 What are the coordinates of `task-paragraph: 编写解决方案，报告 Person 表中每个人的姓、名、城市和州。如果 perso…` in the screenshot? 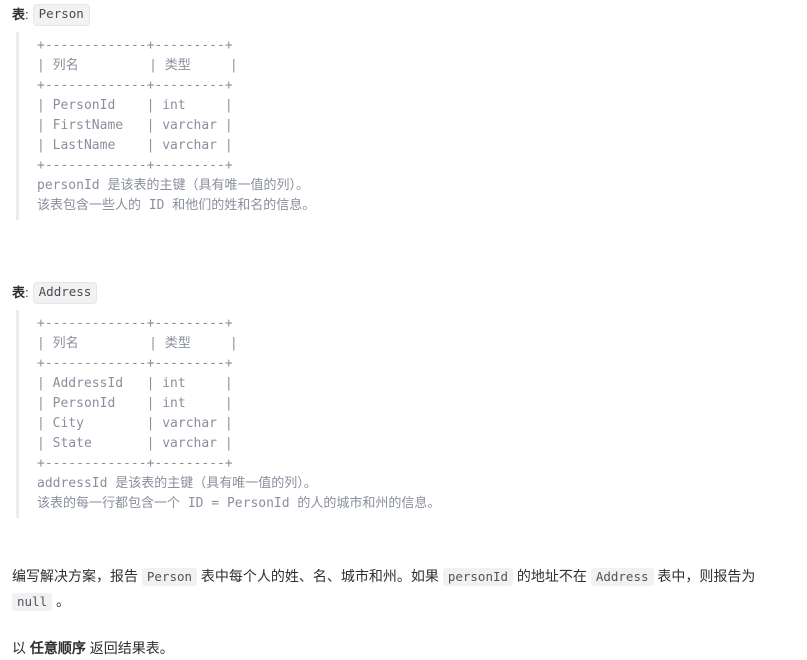 It's located at (403, 589).